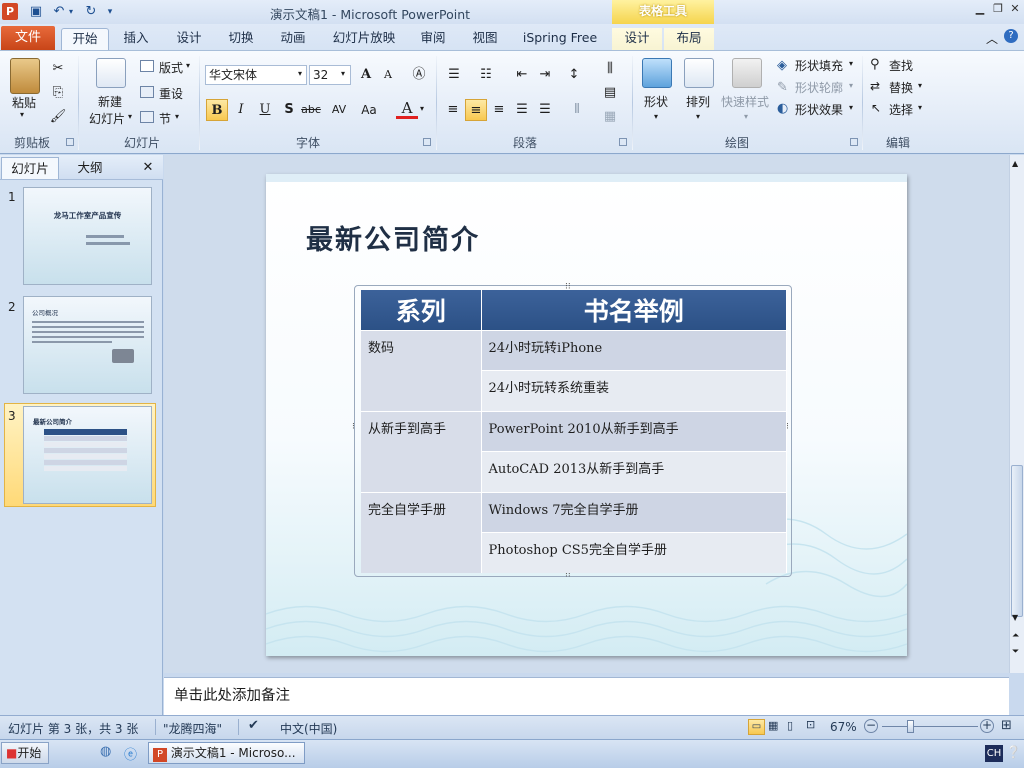  Describe the element at coordinates (393, 237) in the screenshot. I see `slide-title: 最新公司简介` at that location.